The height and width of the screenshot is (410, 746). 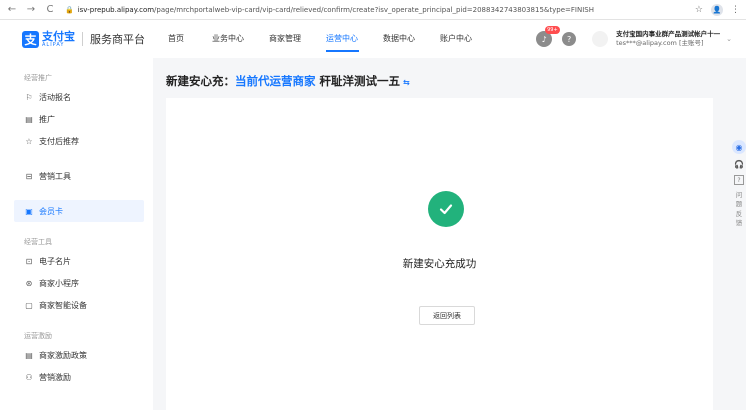 What do you see at coordinates (47, 119) in the screenshot?
I see `sidebar-item-label: 推广` at bounding box center [47, 119].